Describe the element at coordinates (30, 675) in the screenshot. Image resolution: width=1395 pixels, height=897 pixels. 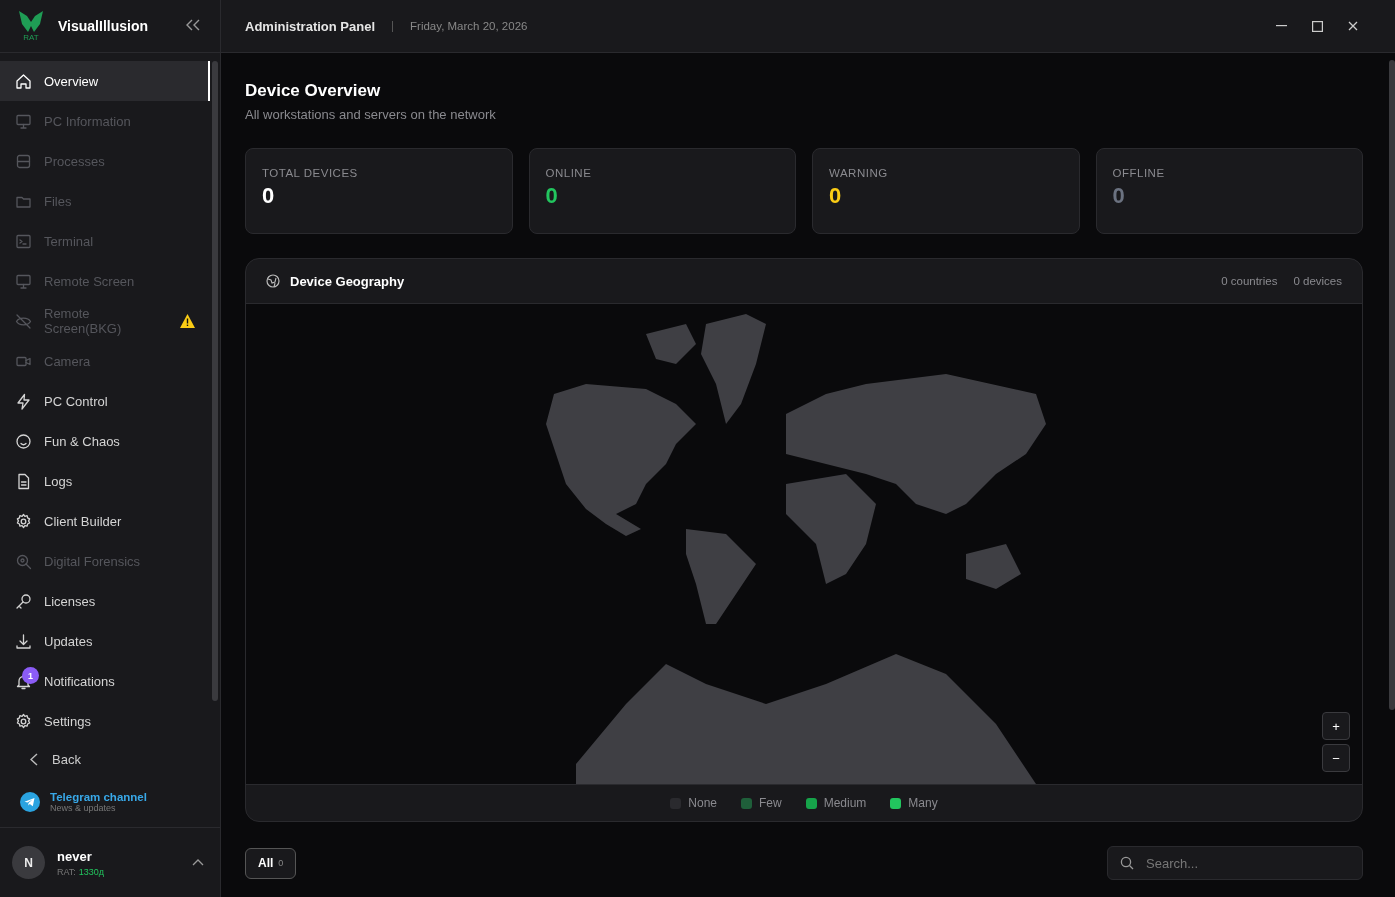
I see `notification-badge: 1` at that location.